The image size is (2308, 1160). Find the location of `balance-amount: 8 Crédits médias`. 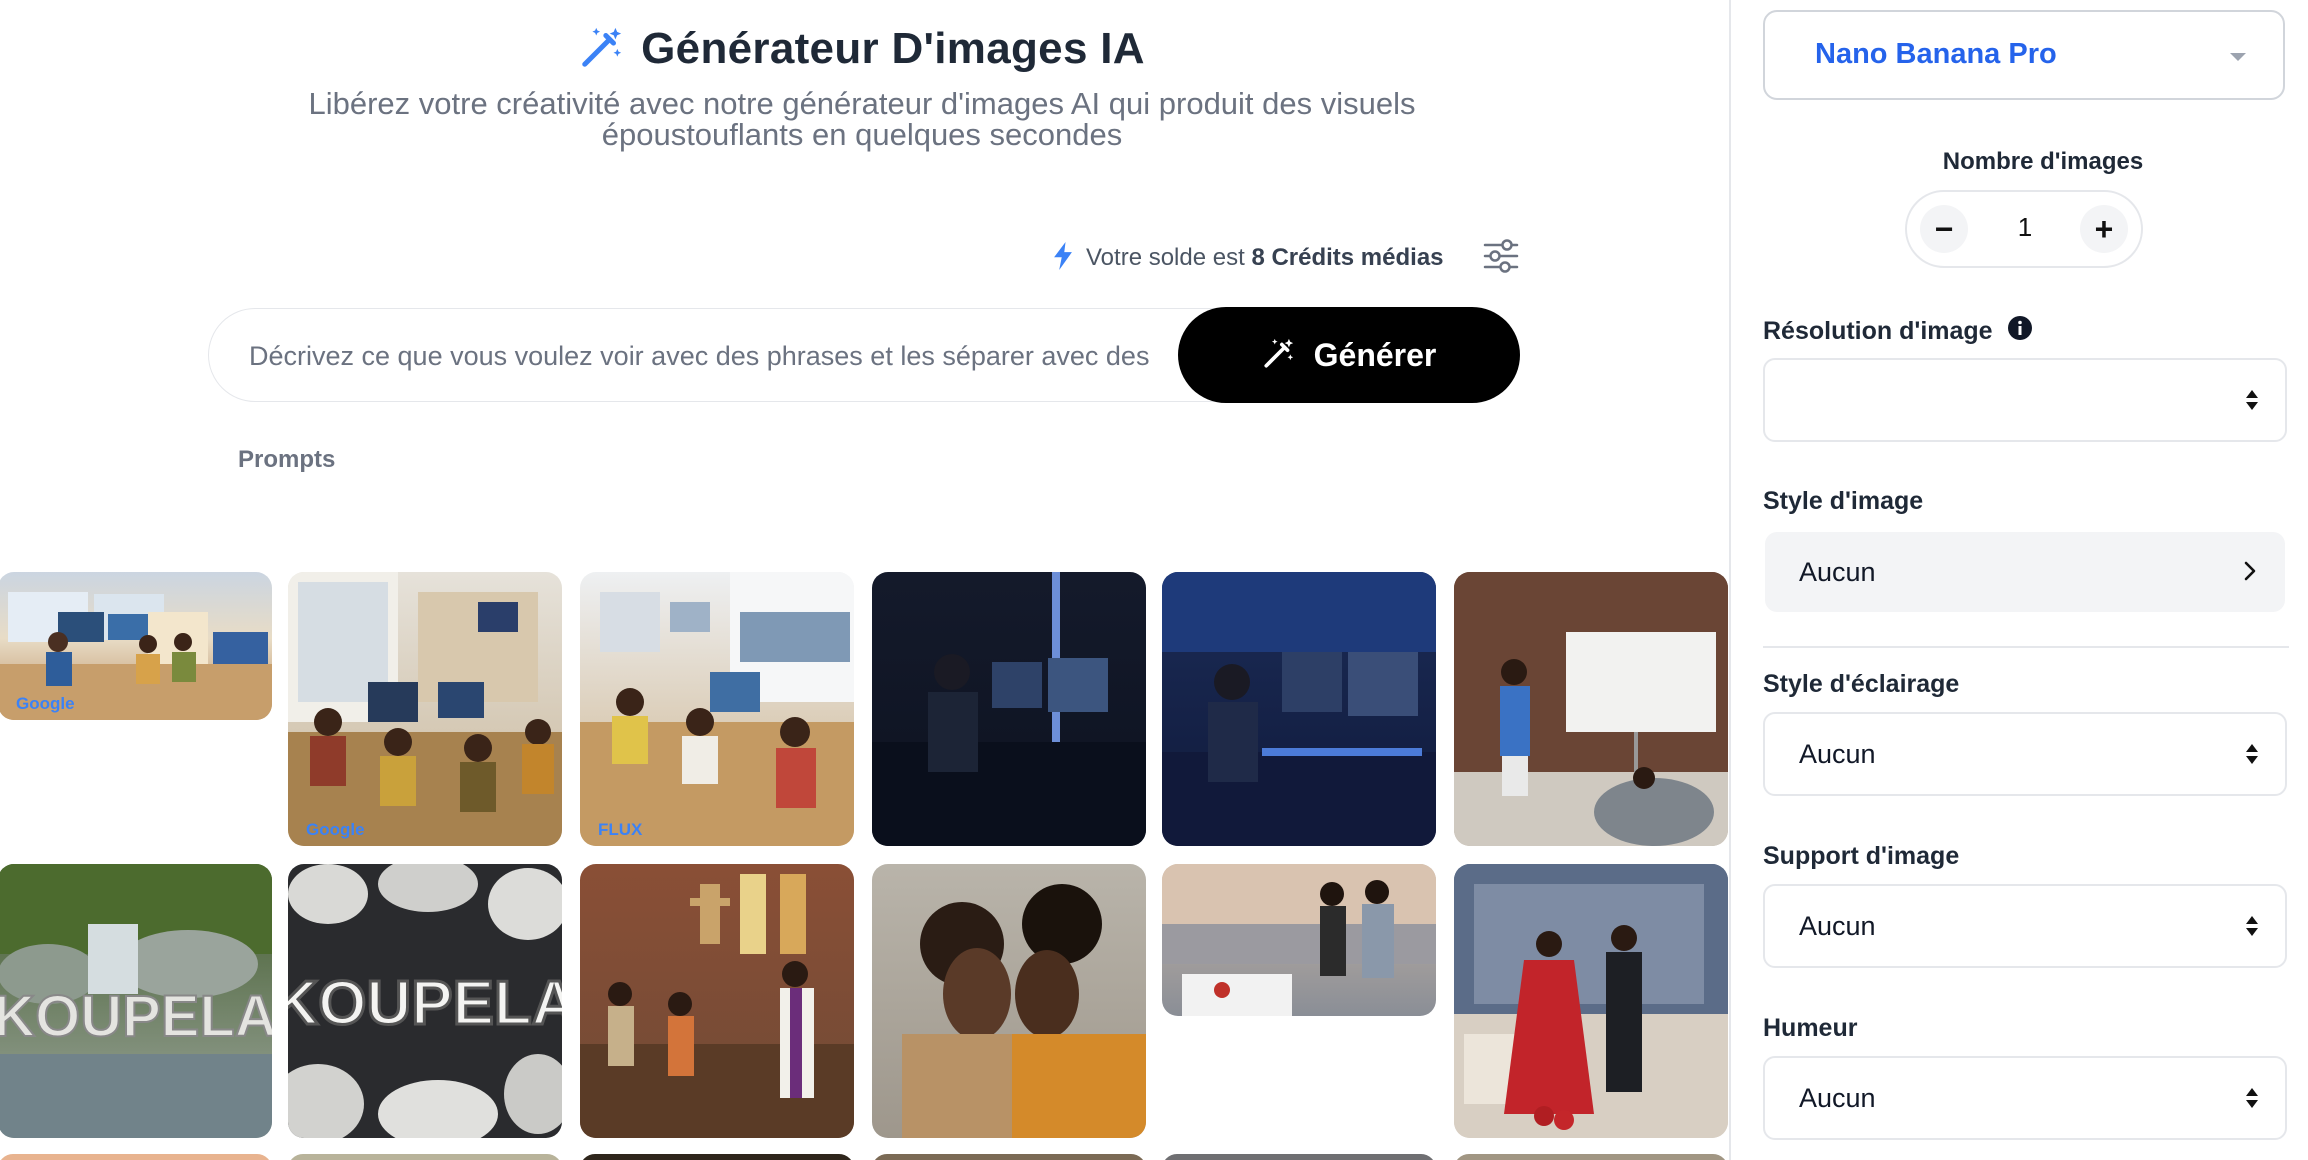

balance-amount: 8 Crédits médias is located at coordinates (1347, 257).